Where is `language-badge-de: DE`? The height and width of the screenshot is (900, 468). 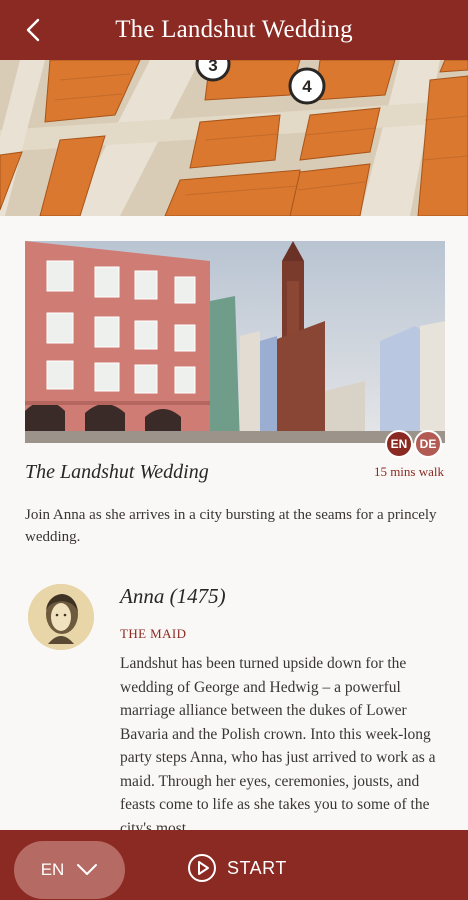
language-badge-de: DE is located at coordinates (428, 444).